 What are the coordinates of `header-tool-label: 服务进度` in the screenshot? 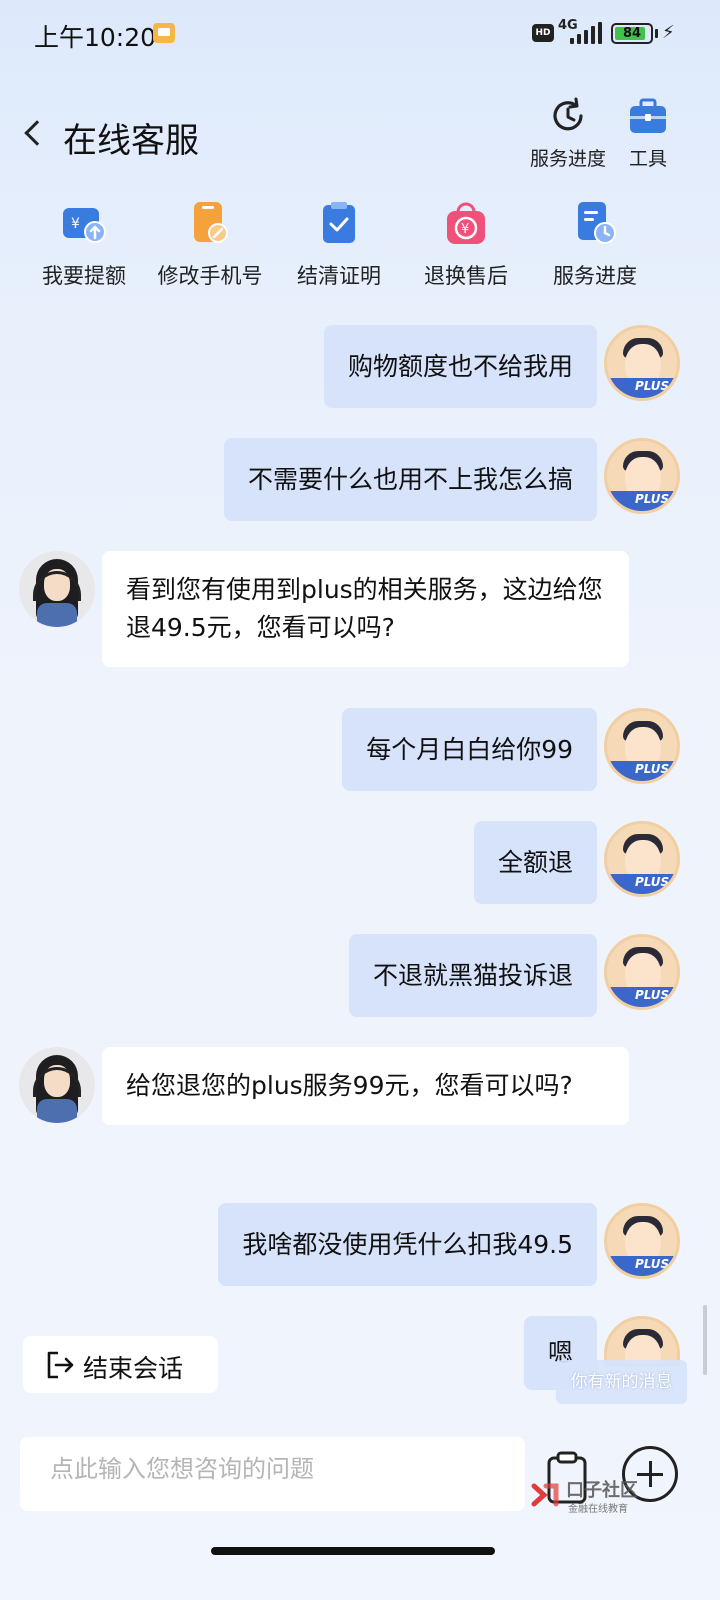 It's located at (567, 159).